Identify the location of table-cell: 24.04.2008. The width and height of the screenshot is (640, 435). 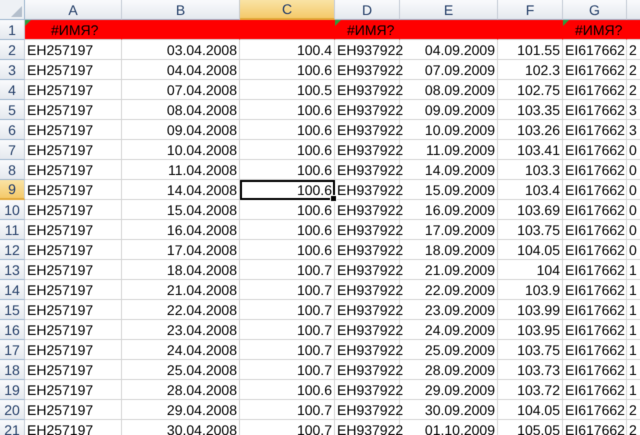
(181, 350).